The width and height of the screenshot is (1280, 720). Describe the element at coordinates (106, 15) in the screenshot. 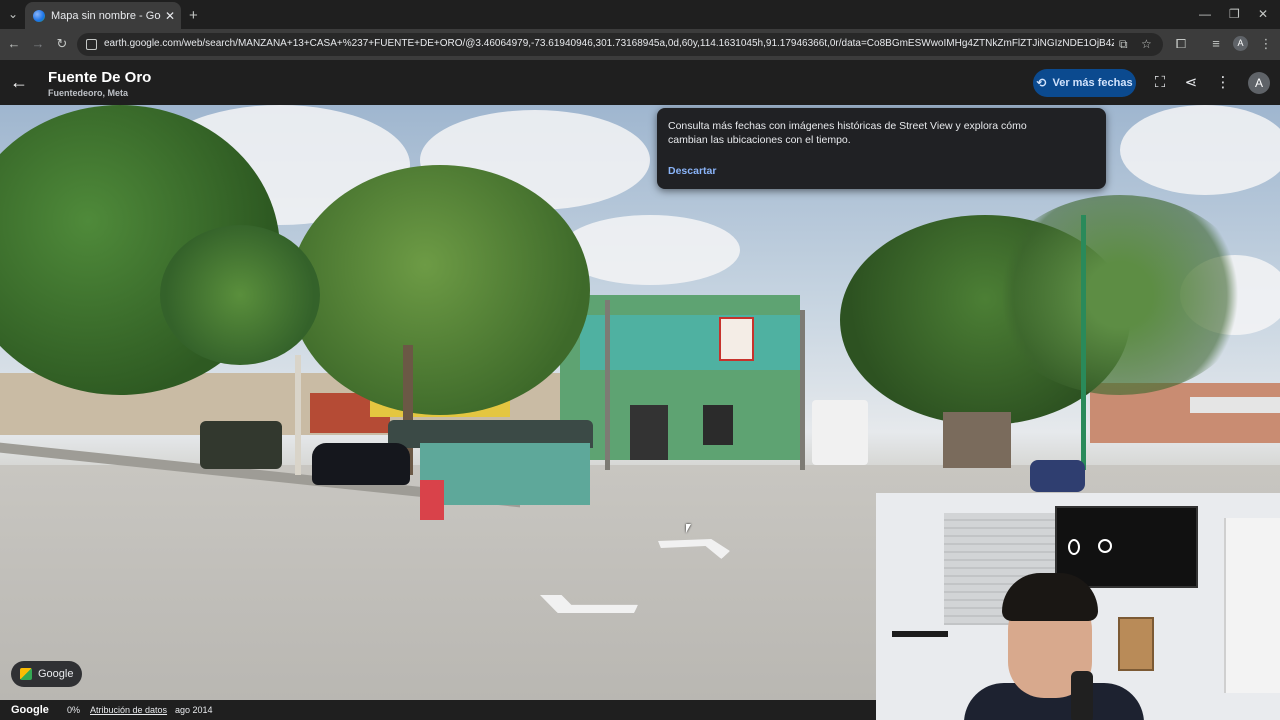

I see `tab-title: Mapa sin nombre - Google Earth` at that location.